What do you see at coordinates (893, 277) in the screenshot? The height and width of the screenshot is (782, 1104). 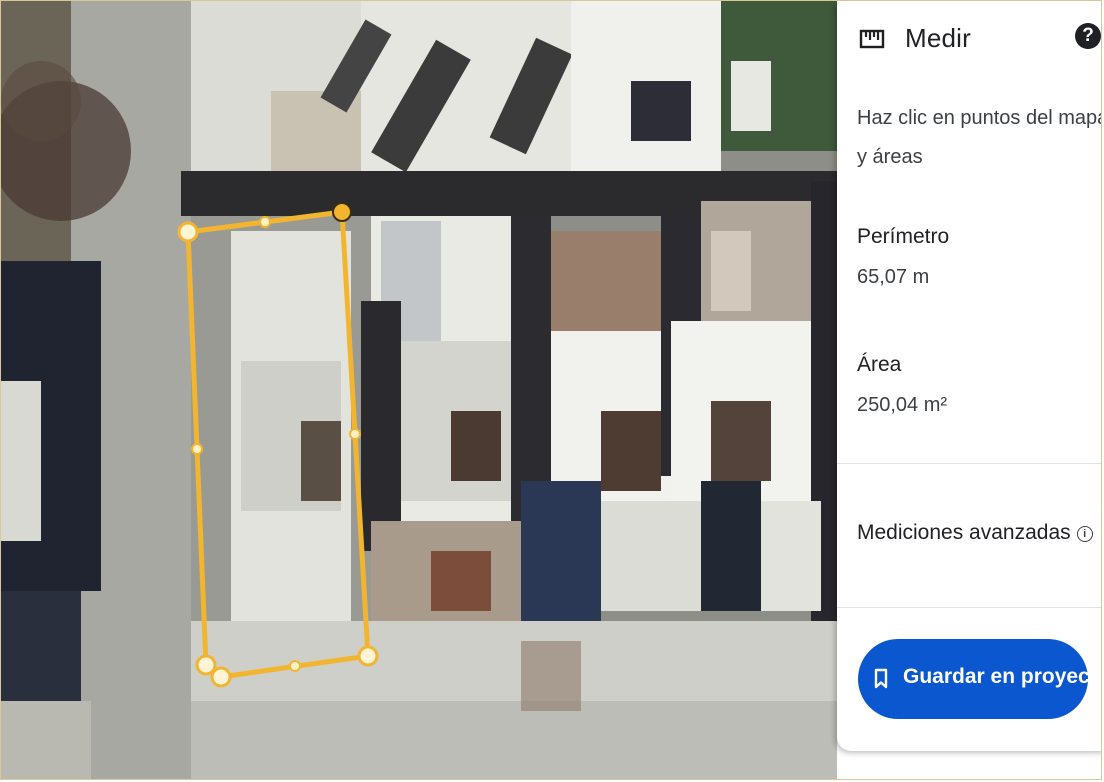 I see `perimeter-value: 65,07 m` at bounding box center [893, 277].